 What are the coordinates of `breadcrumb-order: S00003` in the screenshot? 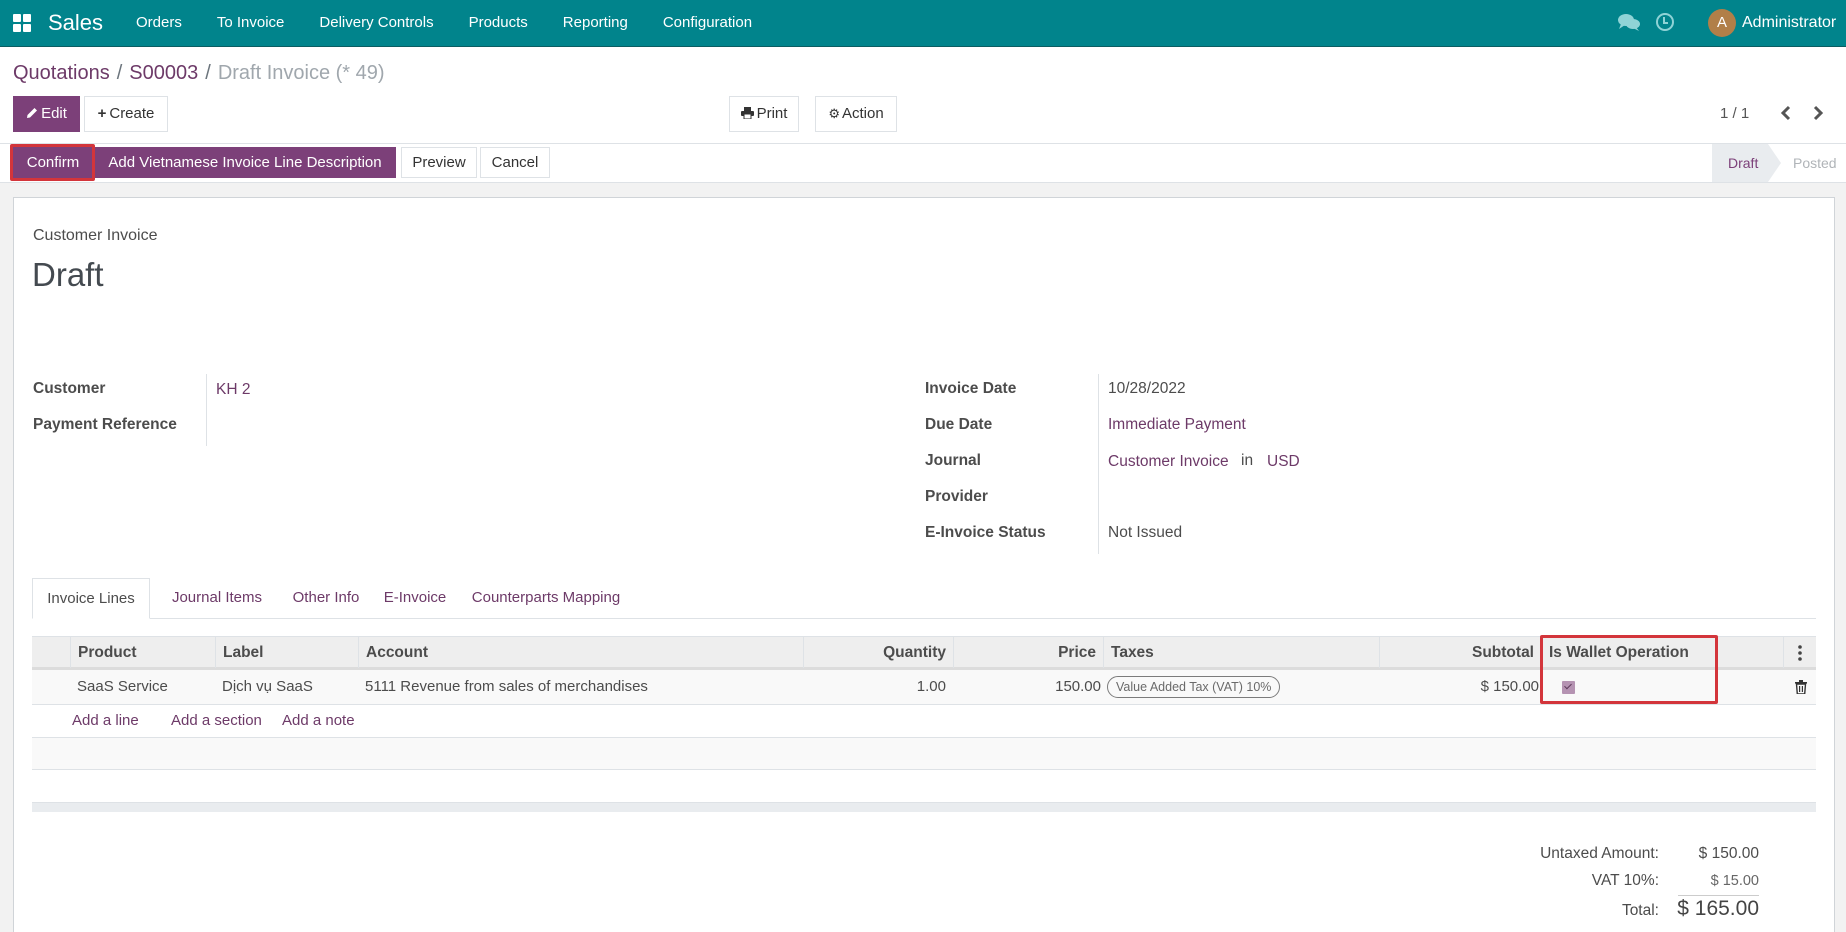 It's located at (163, 73).